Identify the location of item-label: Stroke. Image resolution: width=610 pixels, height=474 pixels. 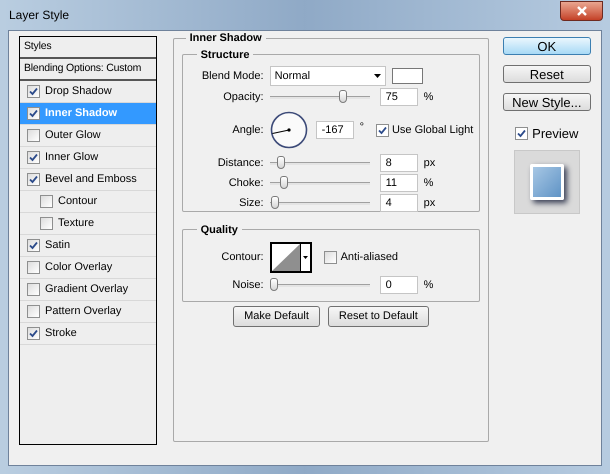
(61, 334).